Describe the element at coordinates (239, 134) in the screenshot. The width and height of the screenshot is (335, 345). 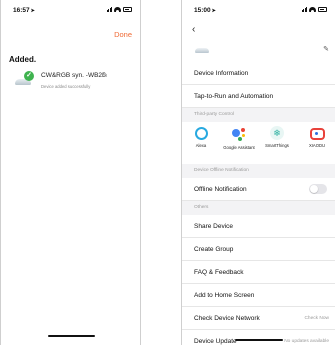
I see `google-assistant-icon` at that location.